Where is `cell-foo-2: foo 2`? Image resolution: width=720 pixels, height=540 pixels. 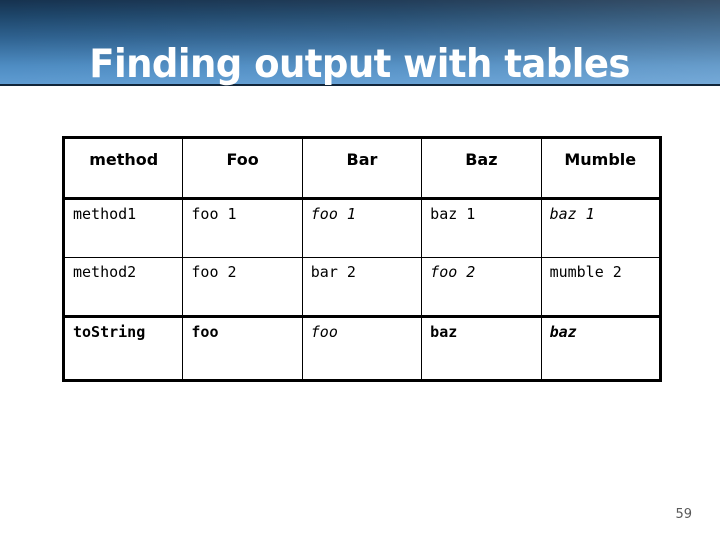
cell-foo-2: foo 2 is located at coordinates (242, 287).